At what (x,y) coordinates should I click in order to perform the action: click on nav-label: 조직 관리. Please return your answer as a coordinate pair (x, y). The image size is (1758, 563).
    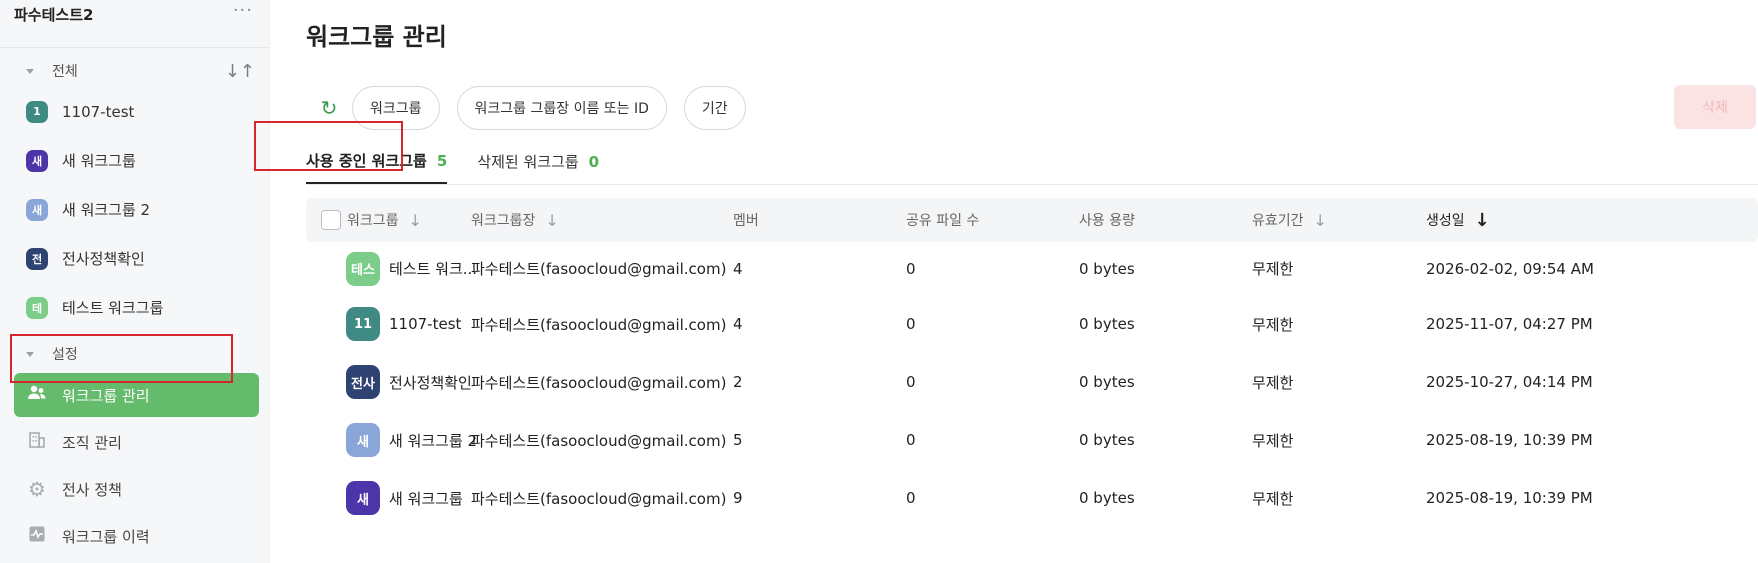
    Looking at the image, I should click on (92, 442).